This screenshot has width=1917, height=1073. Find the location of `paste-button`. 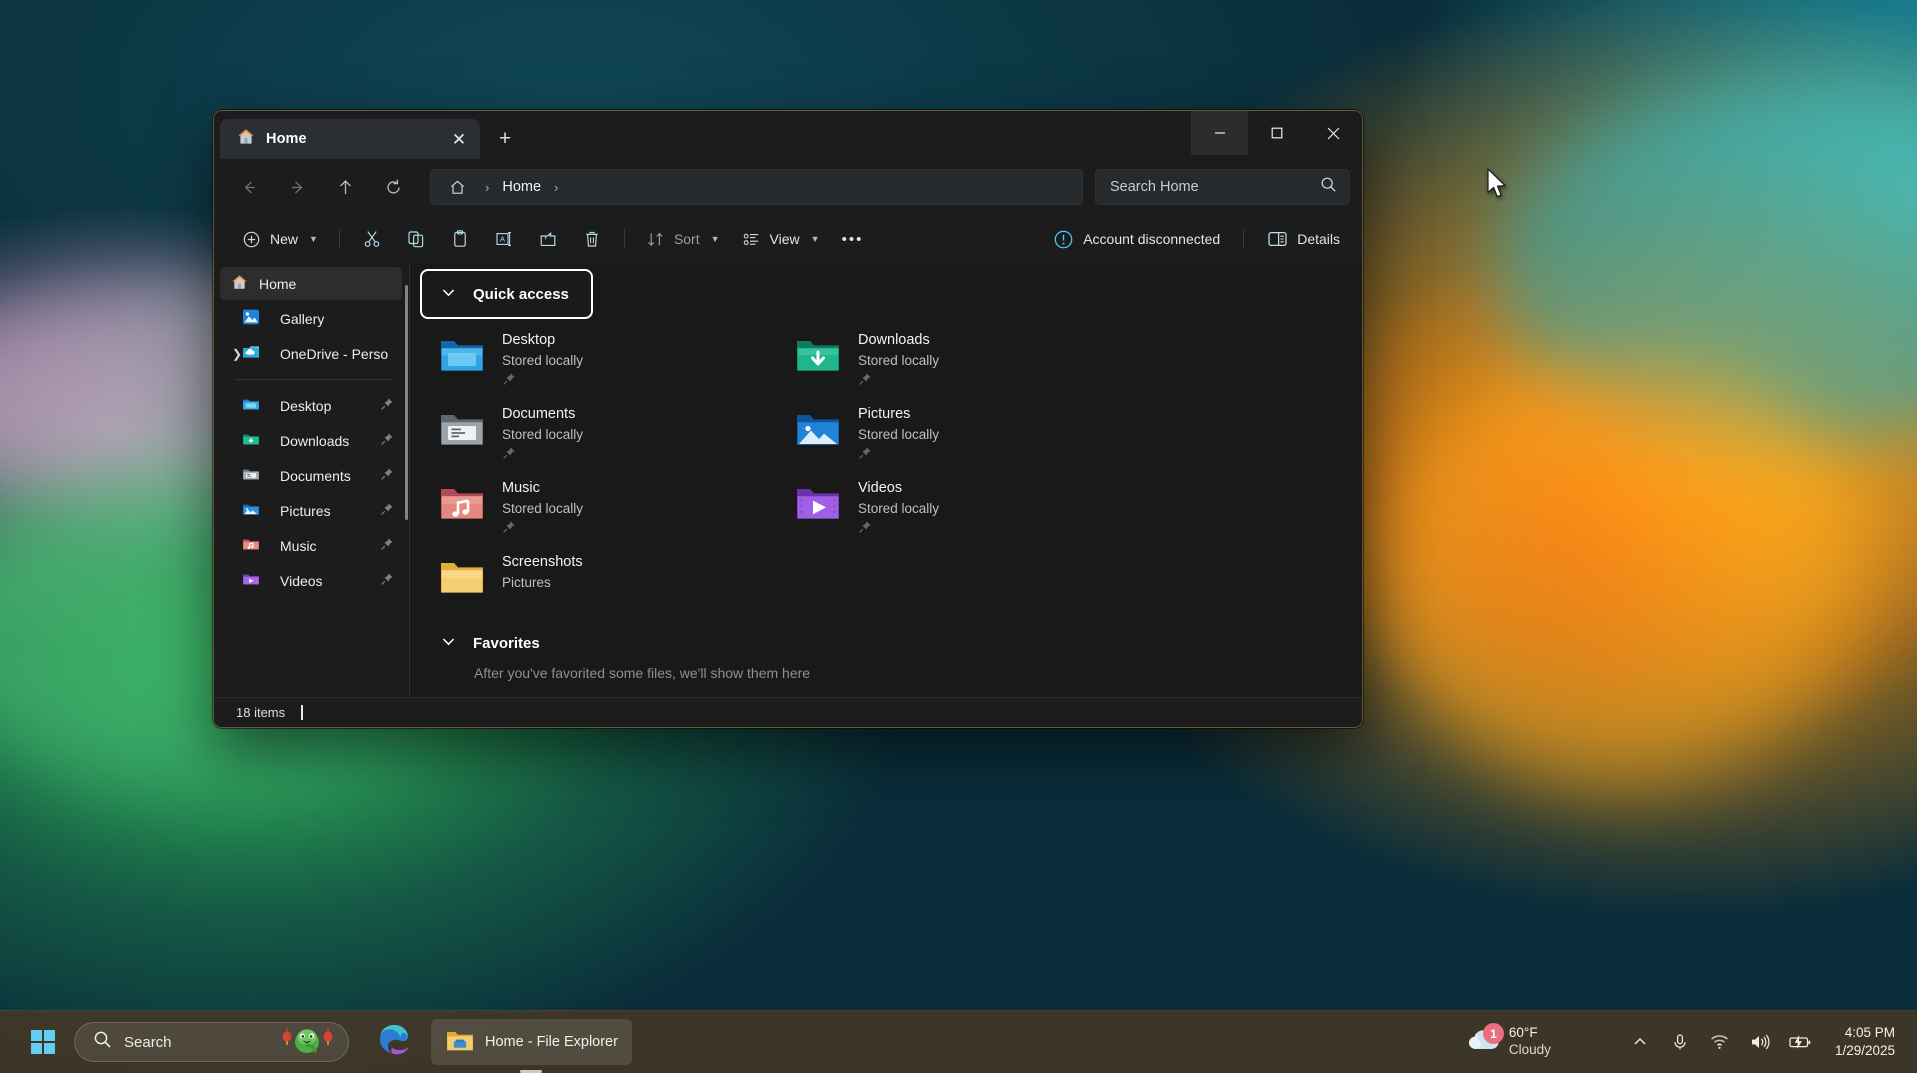

paste-button is located at coordinates (460, 239).